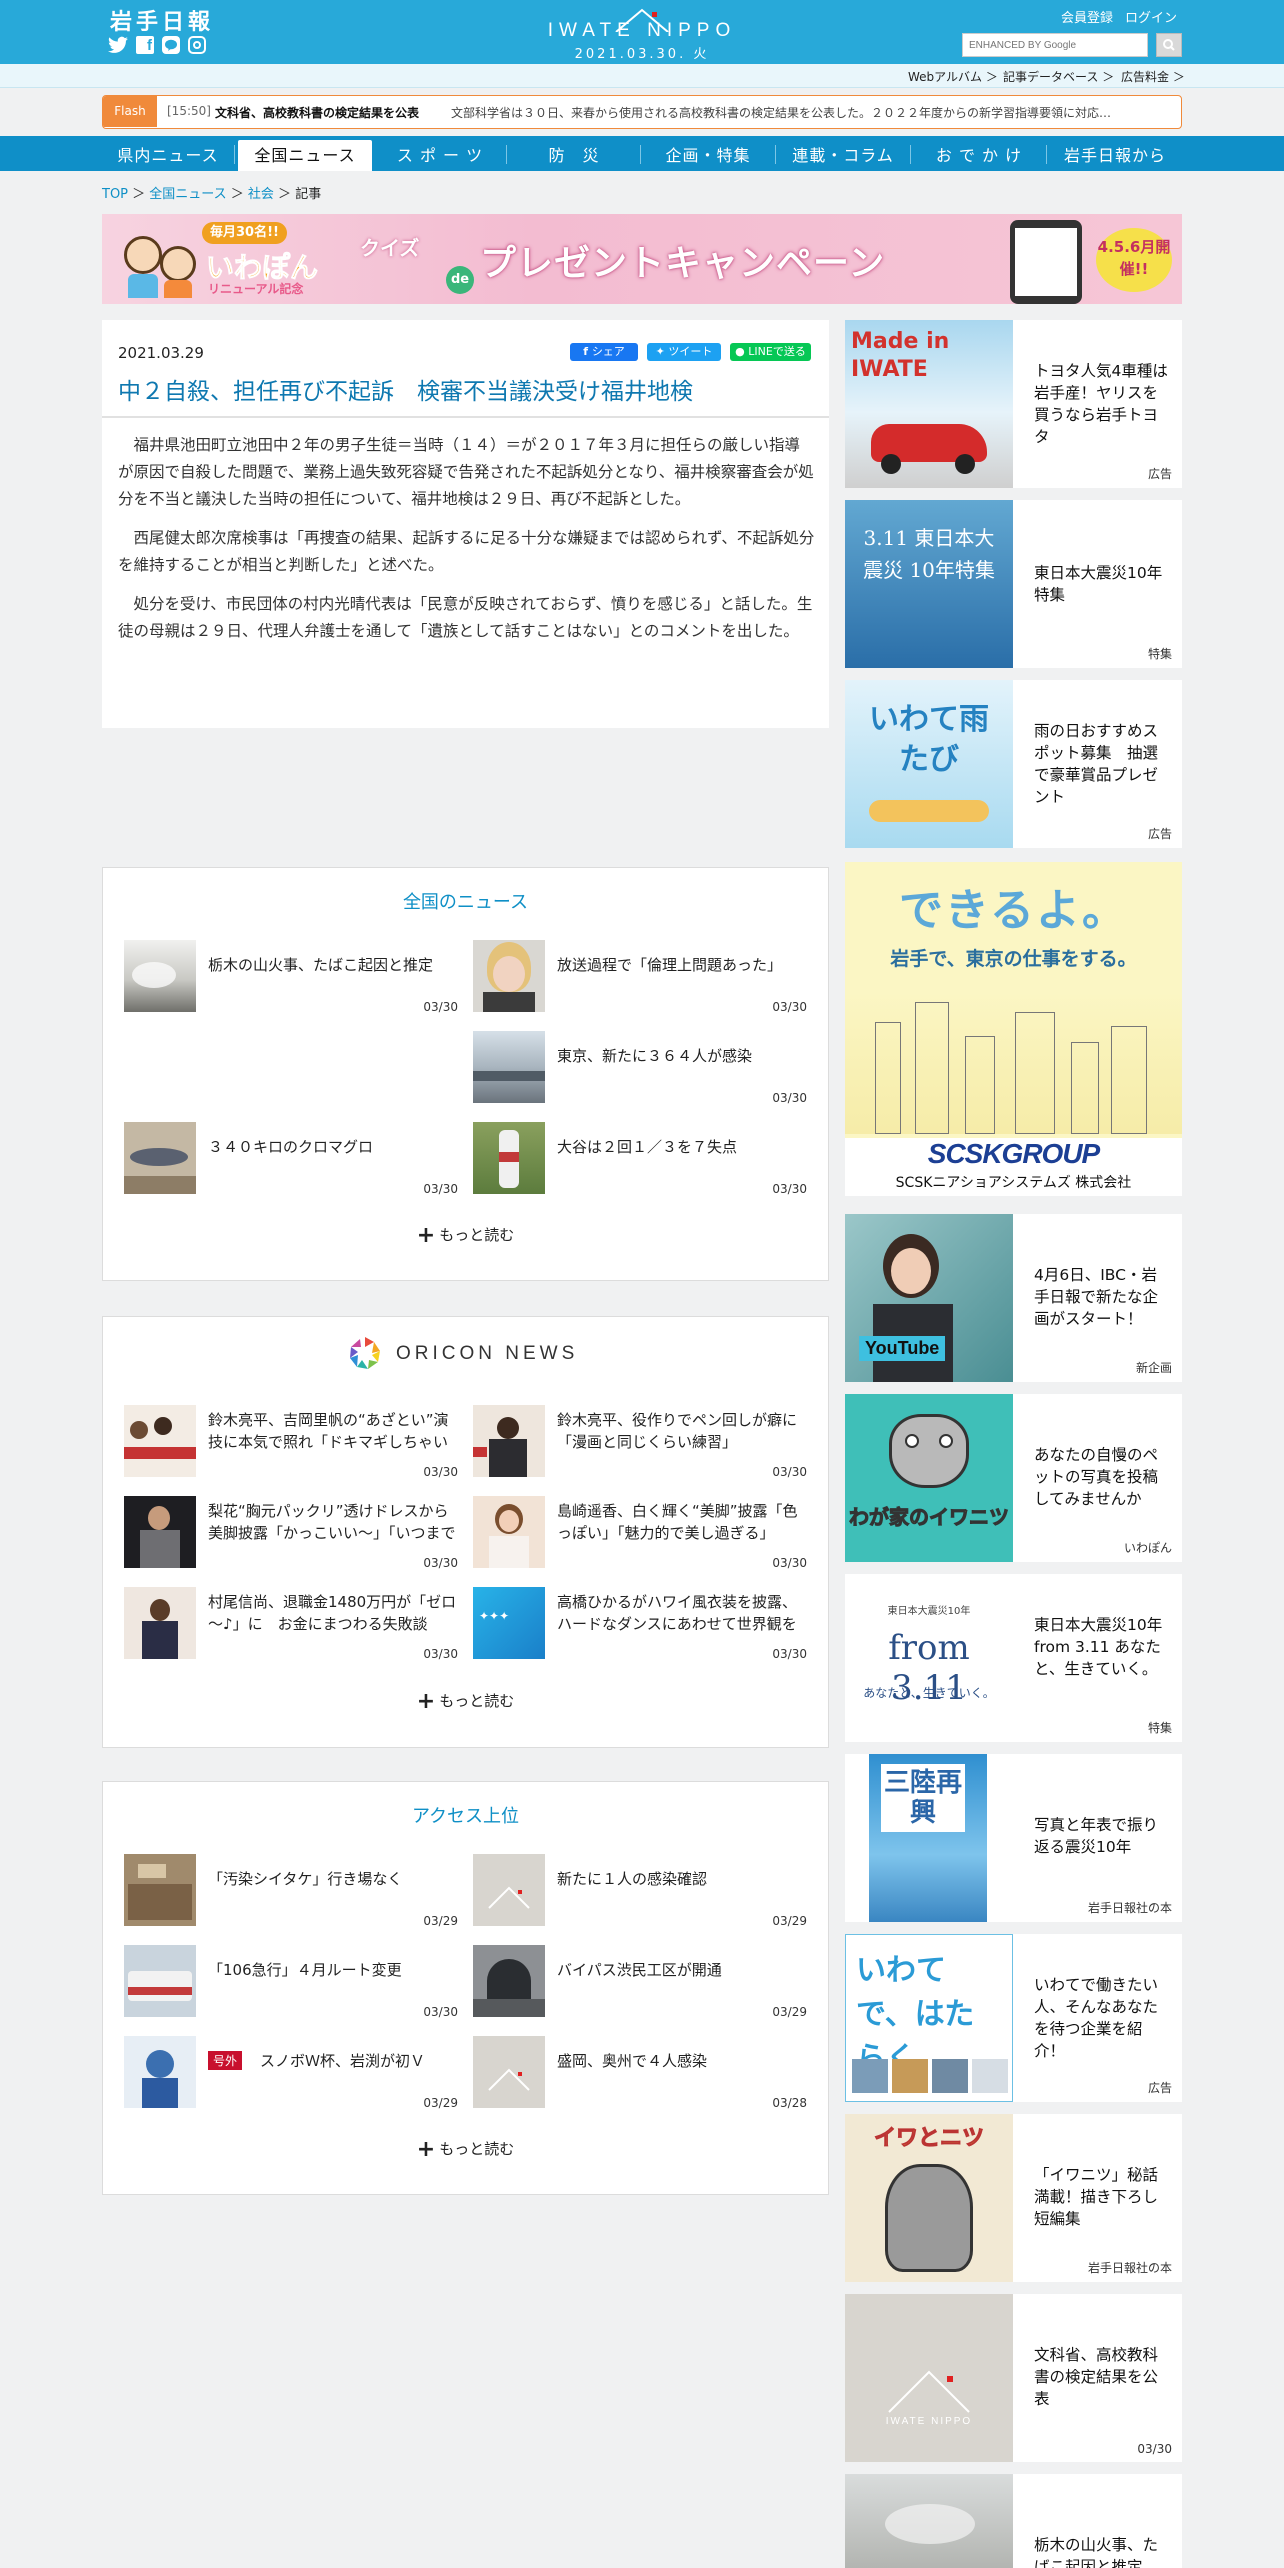 This screenshot has width=1284, height=2568. Describe the element at coordinates (770, 352) in the screenshot. I see `line-share-button: ● LINEで送る` at that location.